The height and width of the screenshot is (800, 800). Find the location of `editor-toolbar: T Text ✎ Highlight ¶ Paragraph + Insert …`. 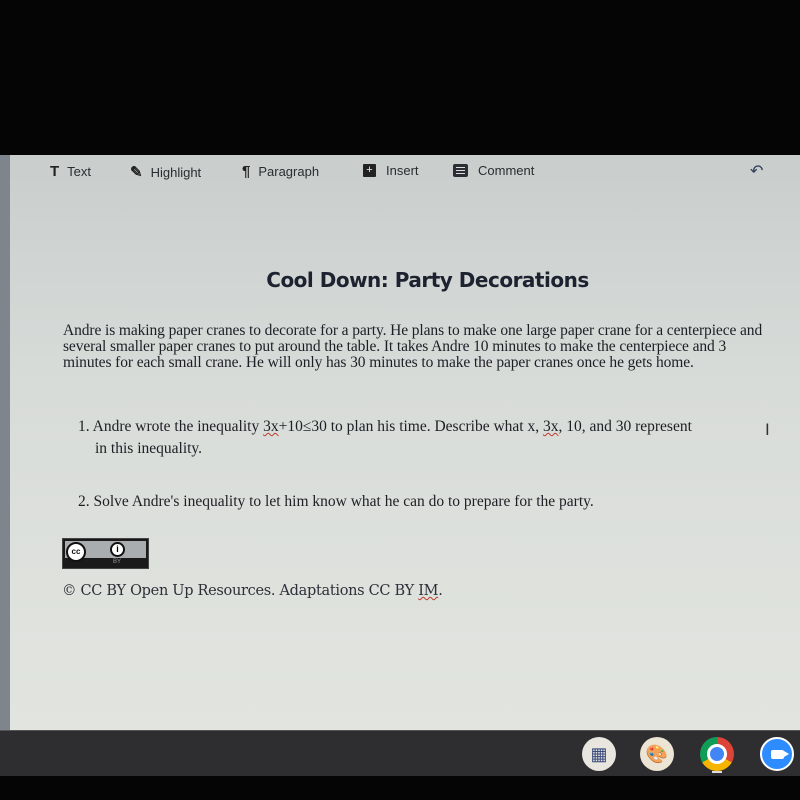

editor-toolbar: T Text ✎ Highlight ¶ Paragraph + Insert … is located at coordinates (405, 173).